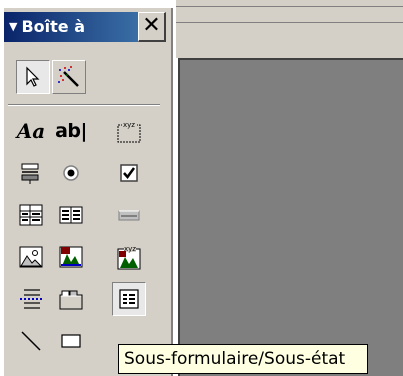 The height and width of the screenshot is (376, 403). I want to click on label-tool: Aa, so click(31, 131).